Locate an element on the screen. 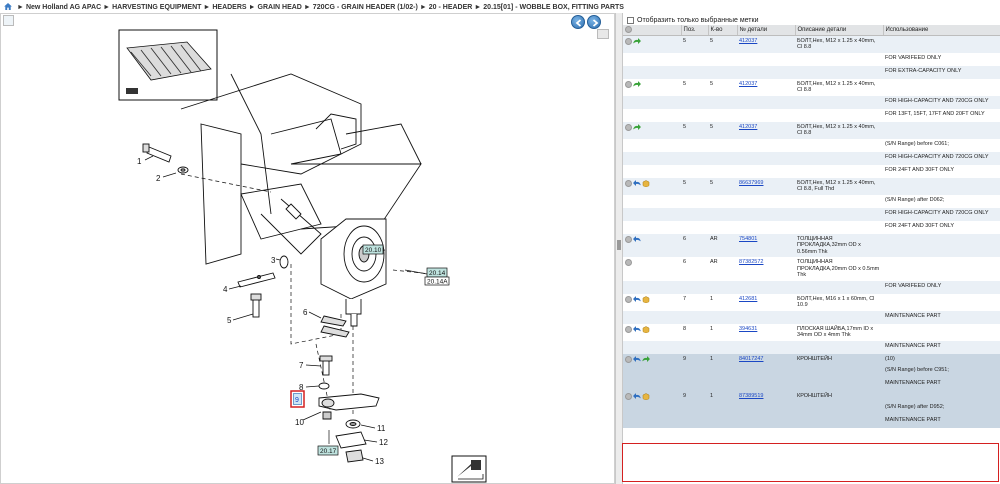 The width and height of the screenshot is (1000, 484). part-number-link: 394631 is located at coordinates (748, 329).